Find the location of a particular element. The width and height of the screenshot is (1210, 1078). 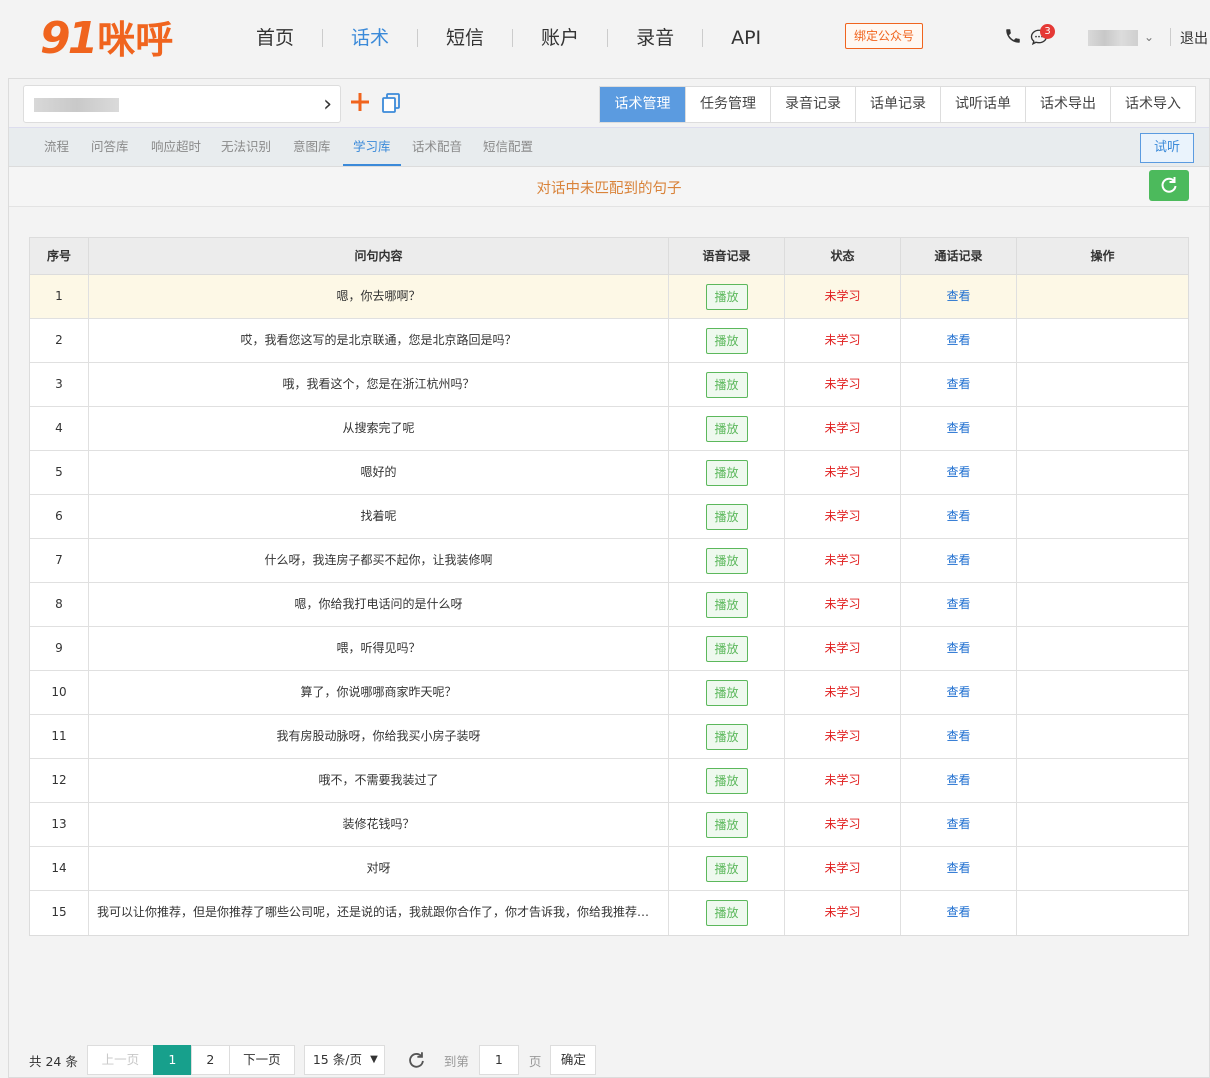

refresh-button is located at coordinates (1169, 185).